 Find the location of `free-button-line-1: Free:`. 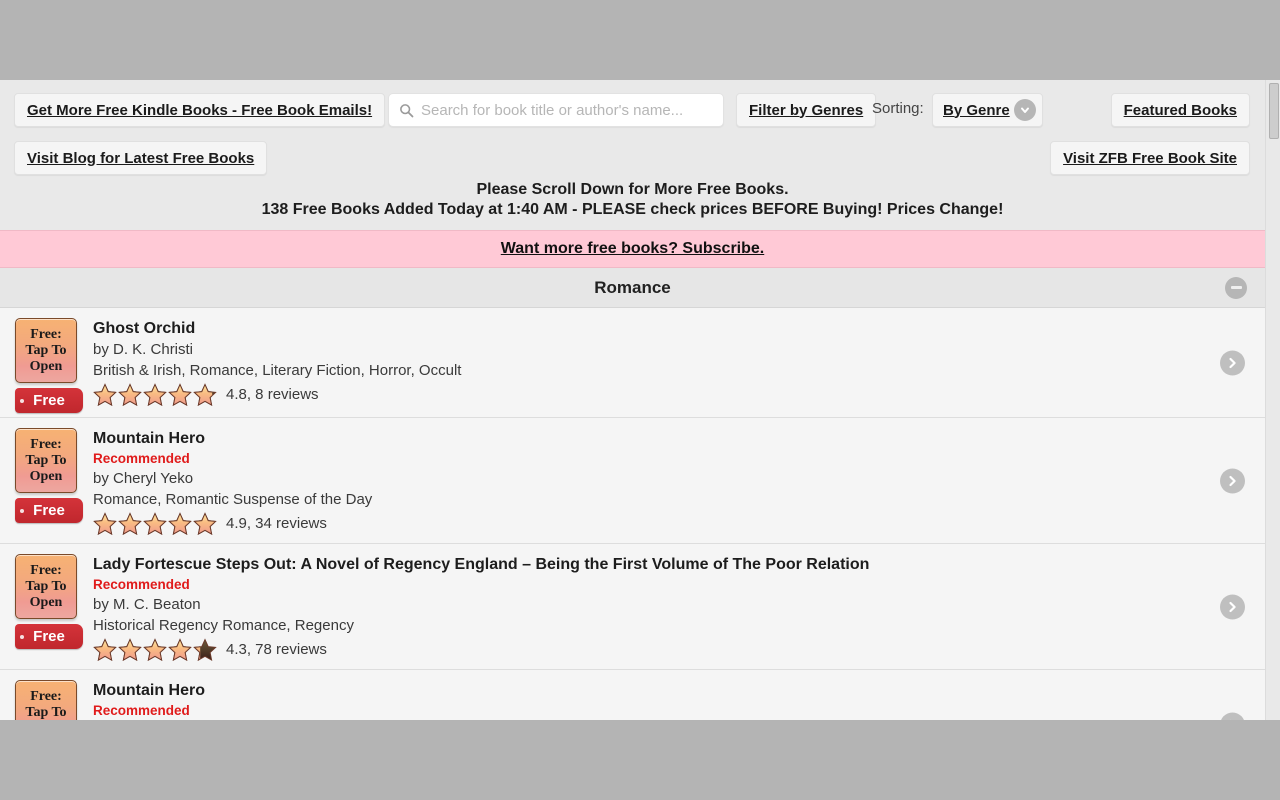

free-button-line-1: Free: is located at coordinates (46, 570).